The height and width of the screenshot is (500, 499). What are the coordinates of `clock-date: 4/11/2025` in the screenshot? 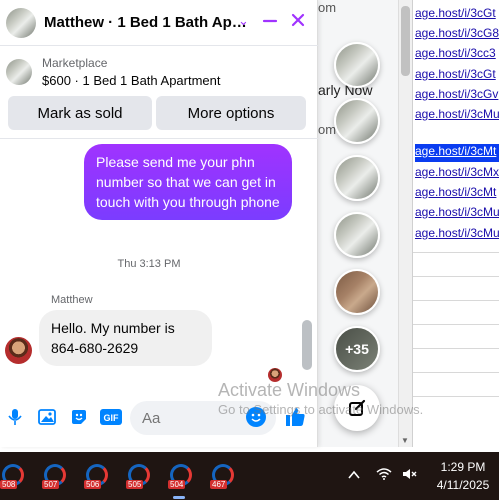 It's located at (463, 485).